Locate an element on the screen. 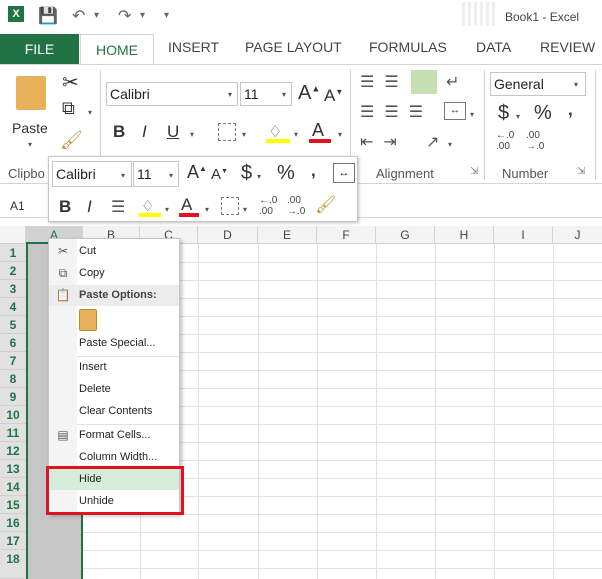 The image size is (602, 579). menu-item-cut: ✂ Cut is located at coordinates (114, 251).